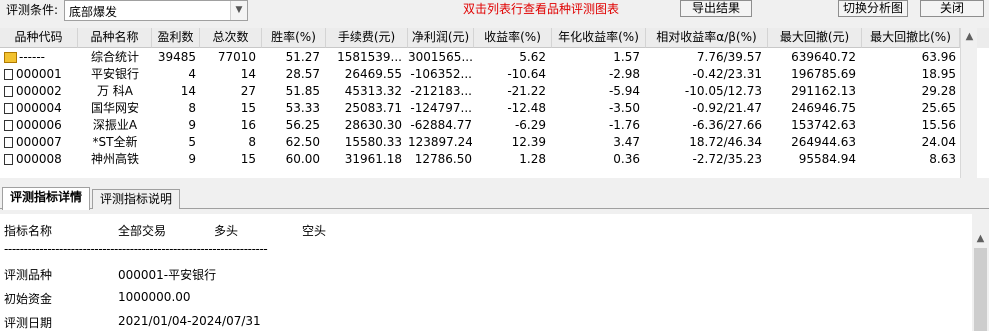 The width and height of the screenshot is (989, 331). What do you see at coordinates (136, 199) in the screenshot?
I see `tab-metric-explanation: 评测指标说明` at bounding box center [136, 199].